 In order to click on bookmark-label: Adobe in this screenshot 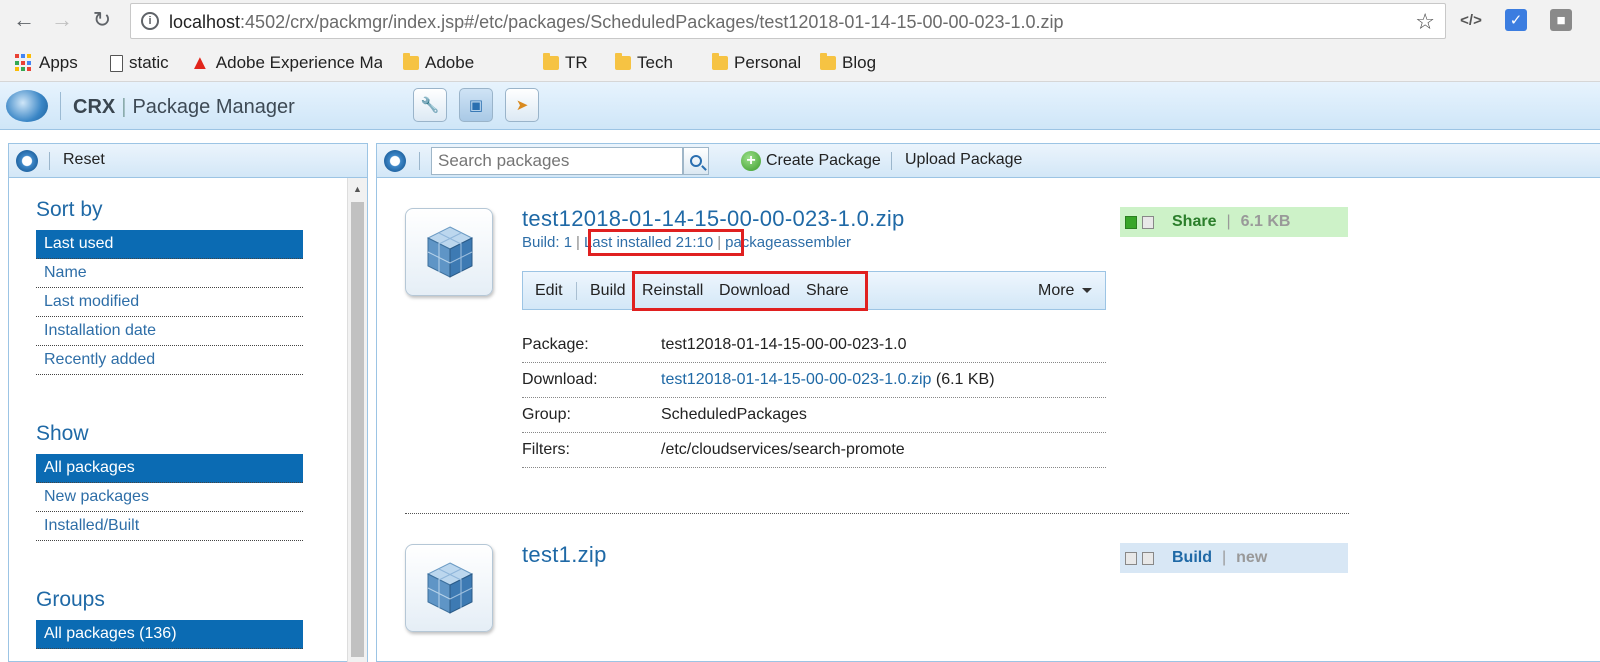, I will do `click(450, 62)`.